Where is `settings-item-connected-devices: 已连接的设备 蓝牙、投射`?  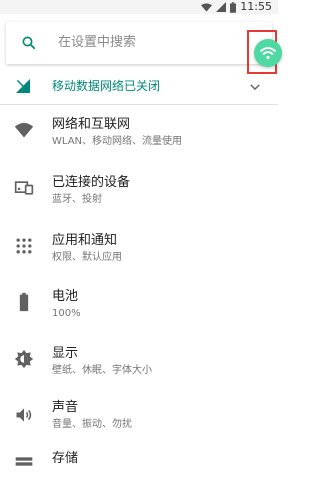
settings-item-connected-devices: 已连接的设备 蓝牙、投射 is located at coordinates (139, 196).